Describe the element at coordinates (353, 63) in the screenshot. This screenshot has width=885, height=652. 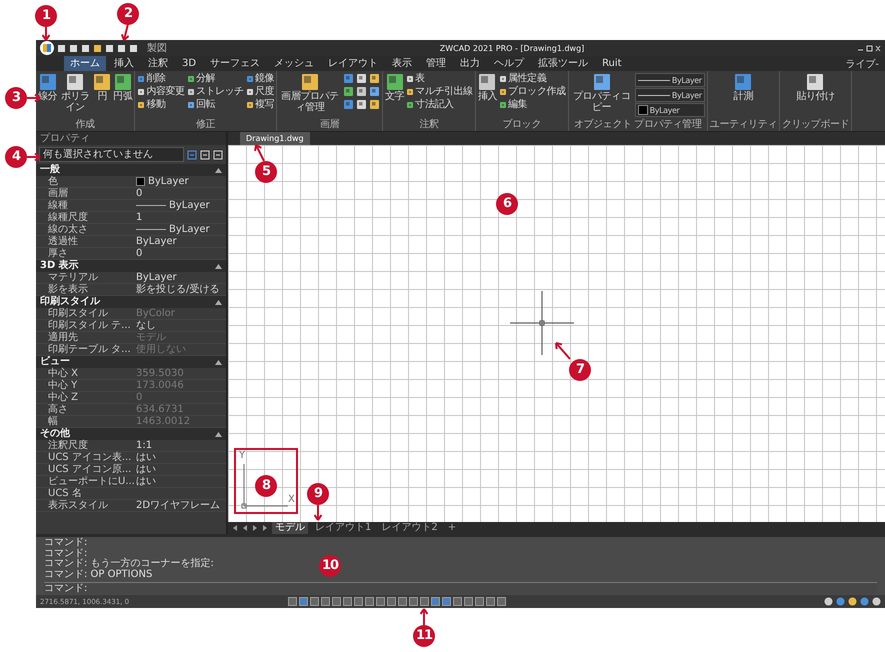
I see `ribbon-tab: レイアウト` at that location.